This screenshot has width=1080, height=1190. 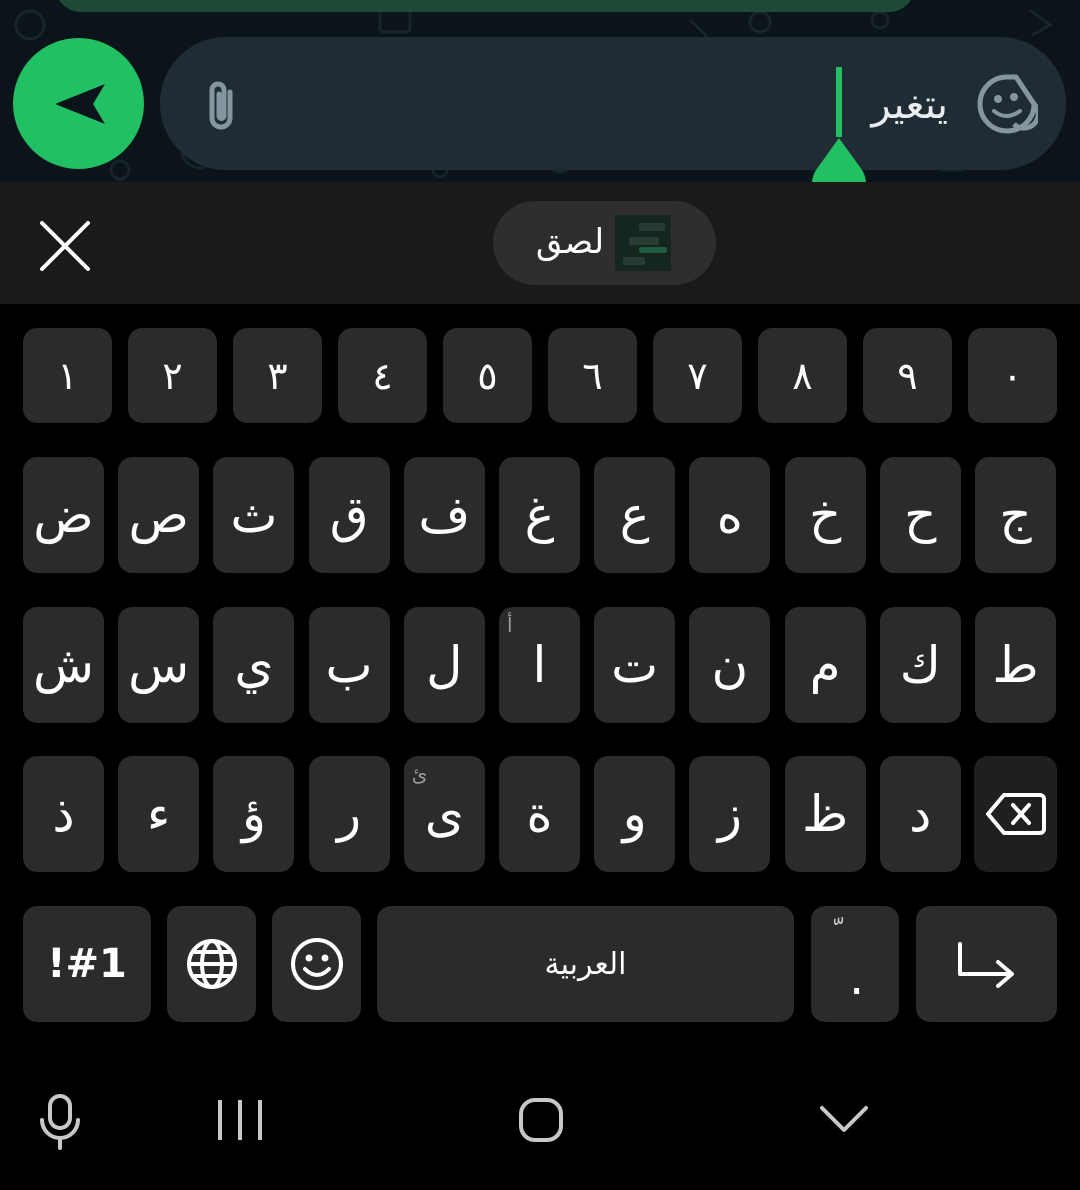 I want to click on key-letter: ذ, so click(x=63, y=814).